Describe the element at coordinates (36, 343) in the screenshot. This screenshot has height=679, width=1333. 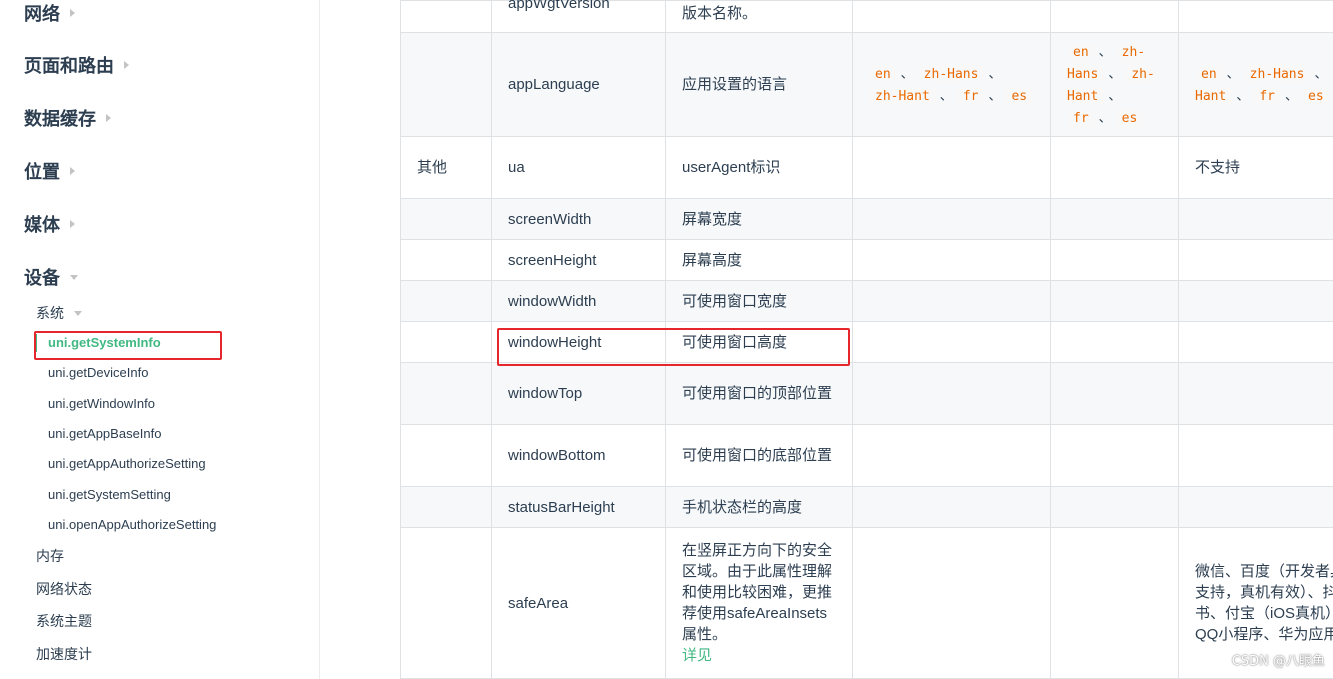
I see `active-indicator` at that location.